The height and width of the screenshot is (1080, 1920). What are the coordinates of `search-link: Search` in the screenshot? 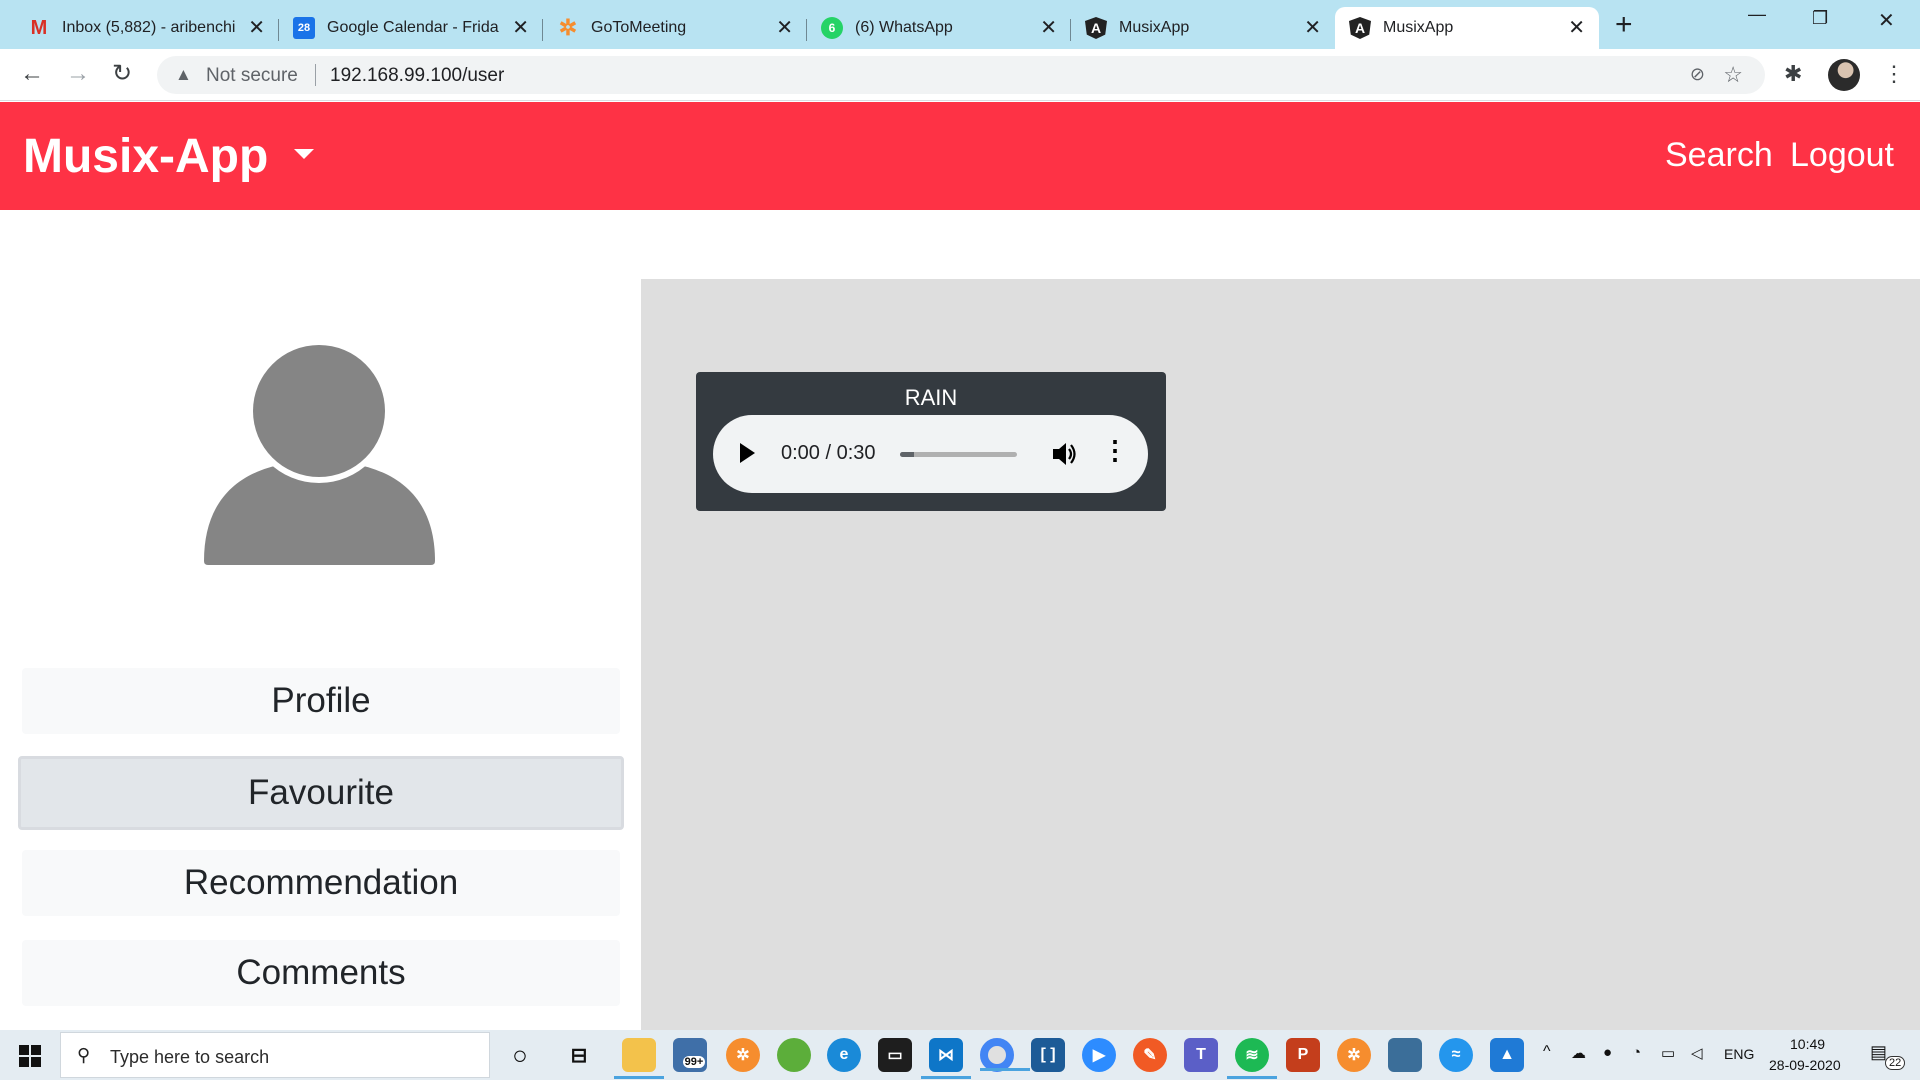 It's located at (1719, 155).